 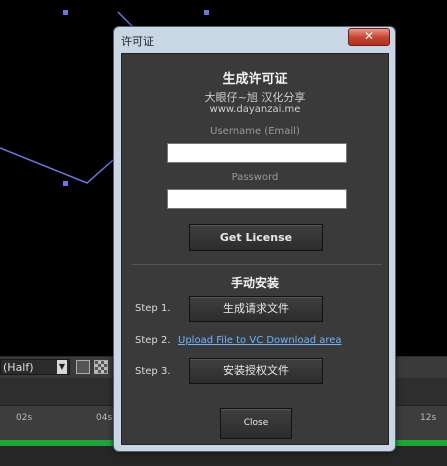 What do you see at coordinates (255, 97) in the screenshot?
I see `credit-text: 大眼仔~旭 汉化分享` at bounding box center [255, 97].